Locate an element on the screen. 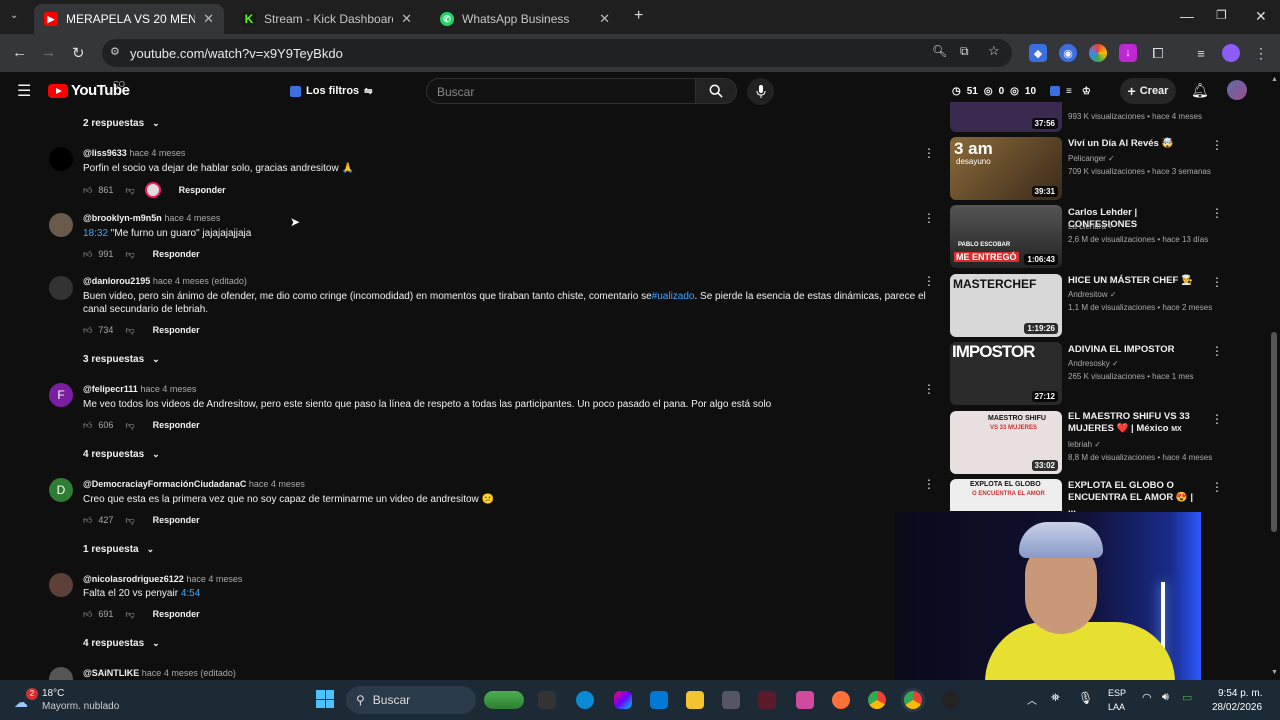 The width and height of the screenshot is (1280, 720). video-channel: lebriah ✓ is located at coordinates (1084, 444).